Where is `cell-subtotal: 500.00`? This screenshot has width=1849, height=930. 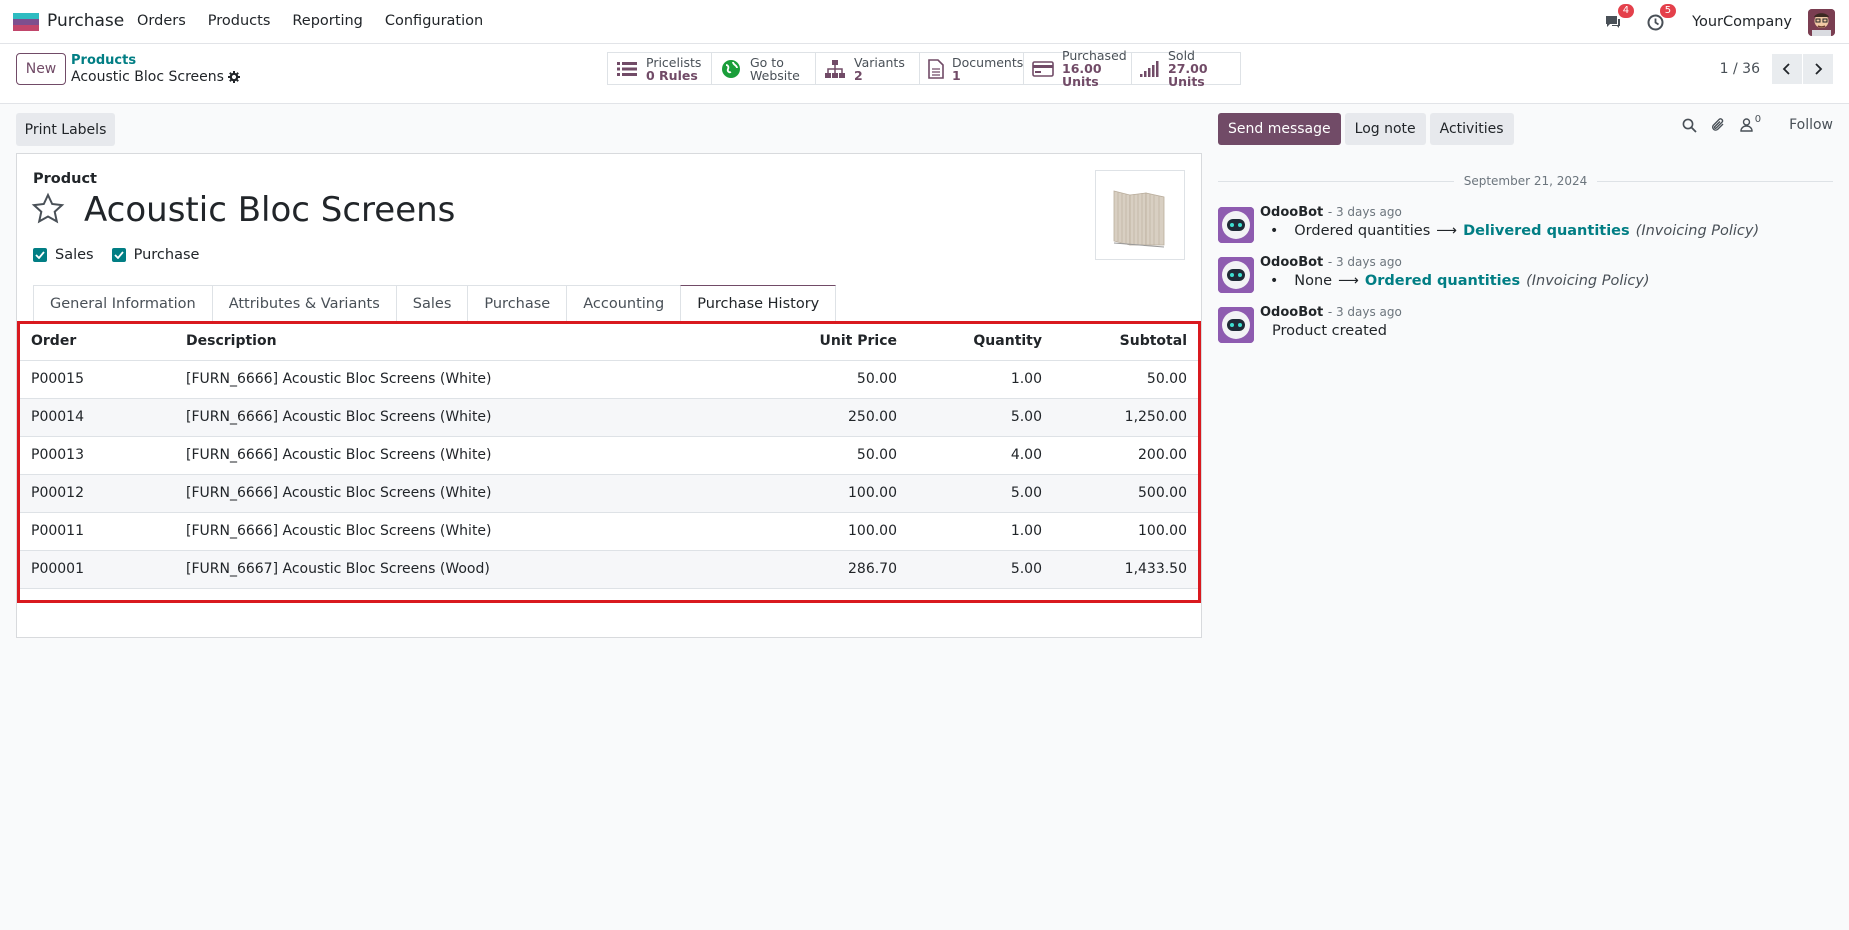
cell-subtotal: 500.00 is located at coordinates (1128, 493).